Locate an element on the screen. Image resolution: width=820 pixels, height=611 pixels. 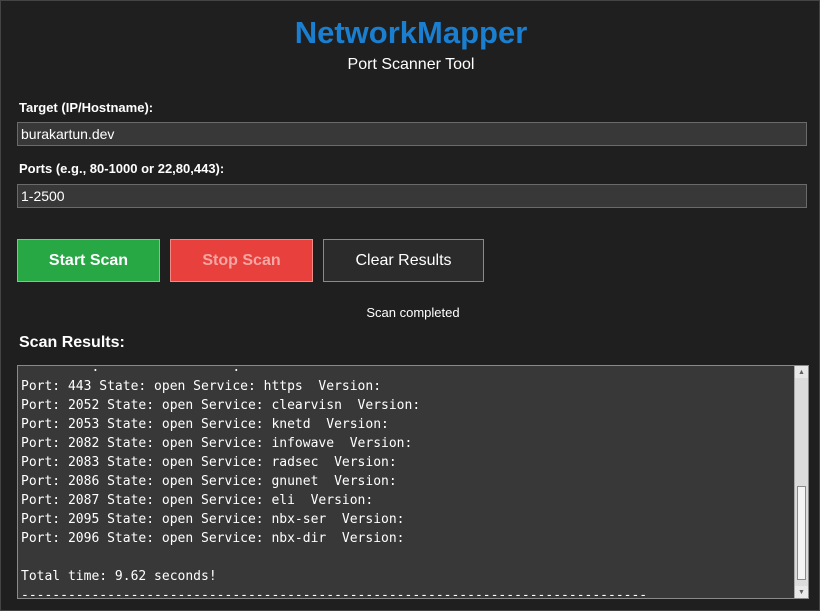
results-scrollbar: ▲ ▼ is located at coordinates (801, 482).